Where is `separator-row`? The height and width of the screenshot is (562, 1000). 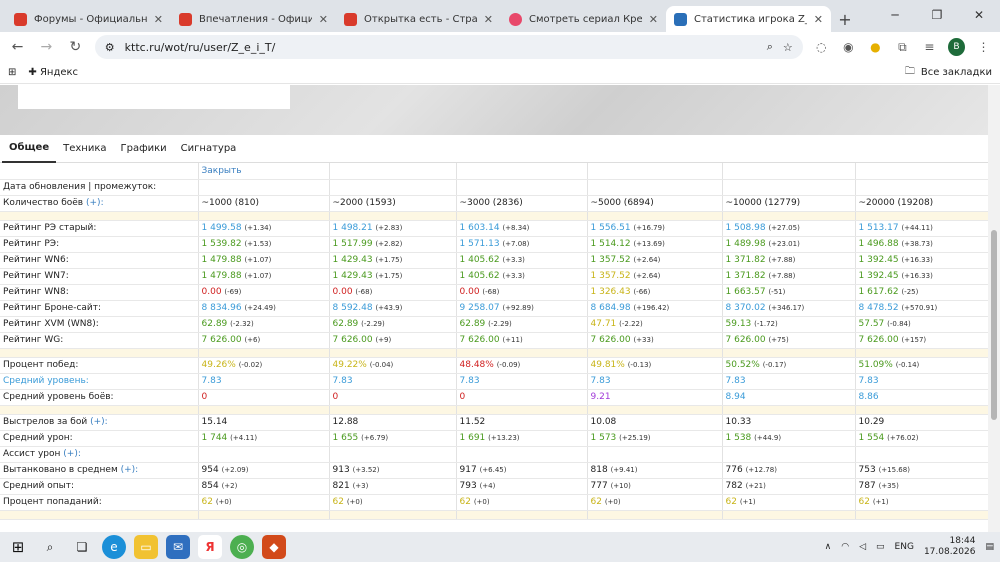 separator-row is located at coordinates (494, 216).